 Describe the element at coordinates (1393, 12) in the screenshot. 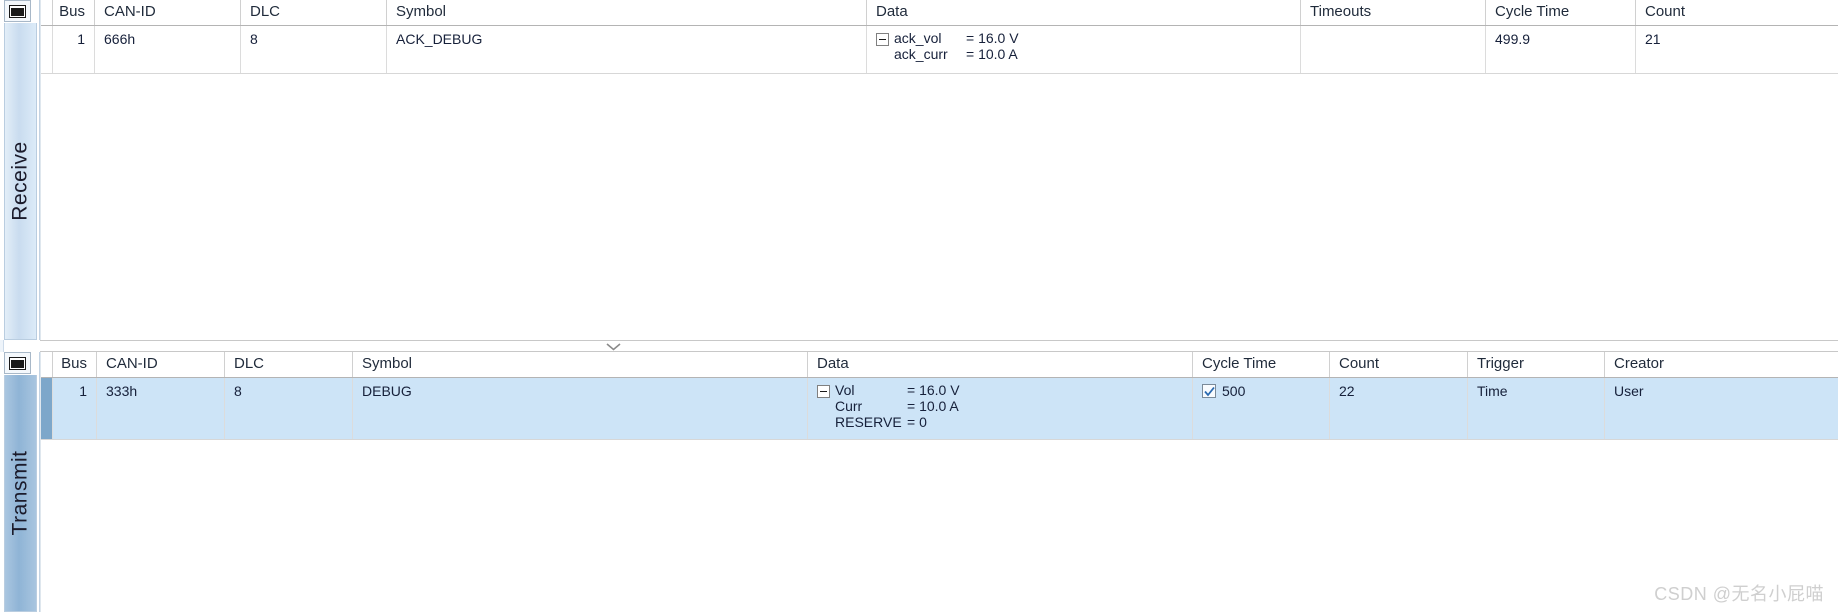

I see `receive-col-timeouts: Timeouts` at that location.